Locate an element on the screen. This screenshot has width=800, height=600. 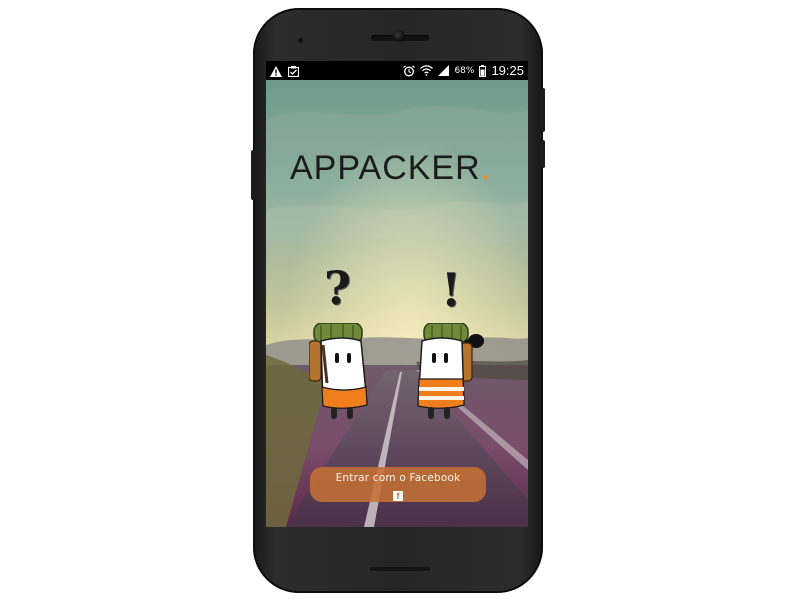
backpacker-character-left is located at coordinates (338, 371).